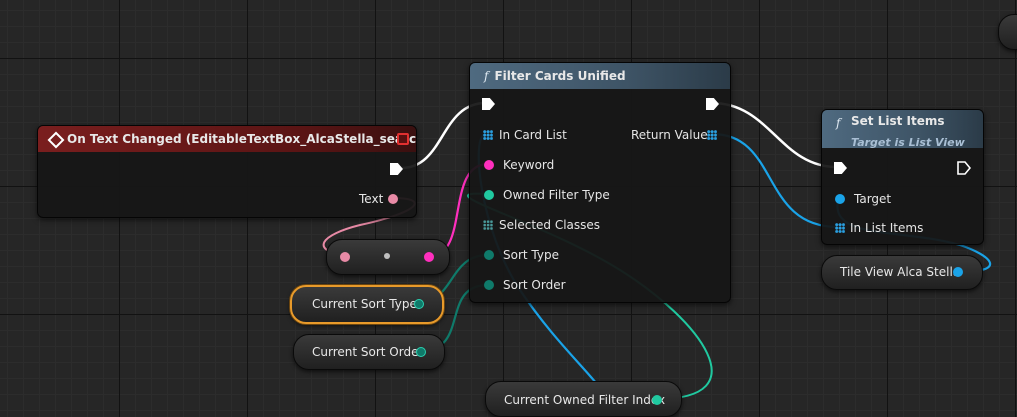  Describe the element at coordinates (488, 104) in the screenshot. I see `filter-exec-in-pin` at that location.